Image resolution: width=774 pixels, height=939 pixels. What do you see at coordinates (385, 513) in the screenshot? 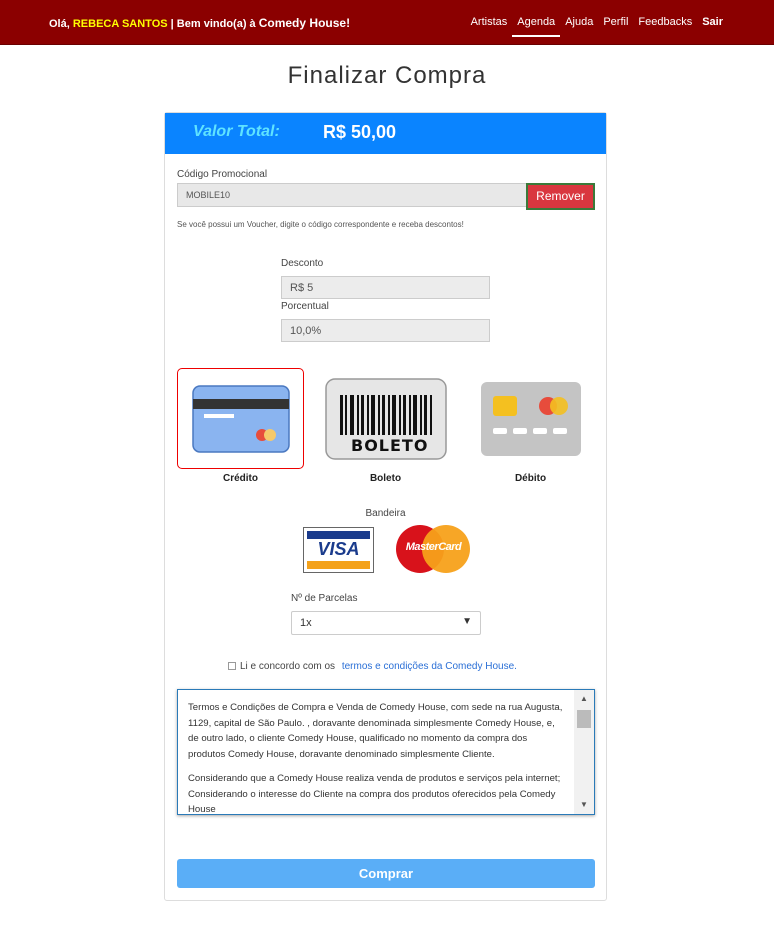
I see `bandeira-label: Bandeira` at bounding box center [385, 513].